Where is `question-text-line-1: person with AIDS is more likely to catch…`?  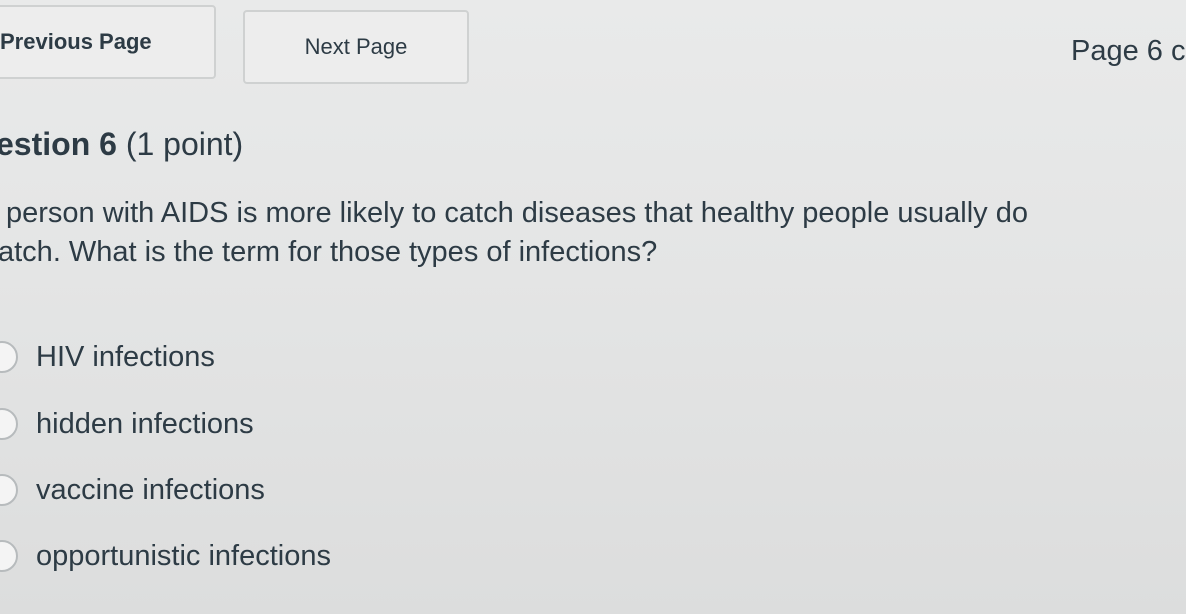 question-text-line-1: person with AIDS is more likely to catch… is located at coordinates (517, 213).